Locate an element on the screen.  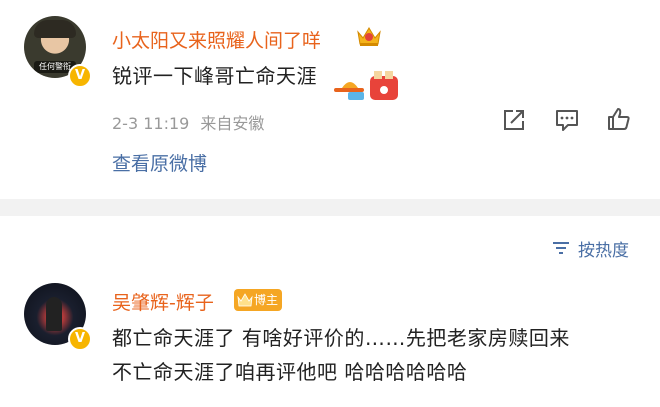
comment-text: 锐评一下峰哥亡命天涯 is located at coordinates (214, 76).